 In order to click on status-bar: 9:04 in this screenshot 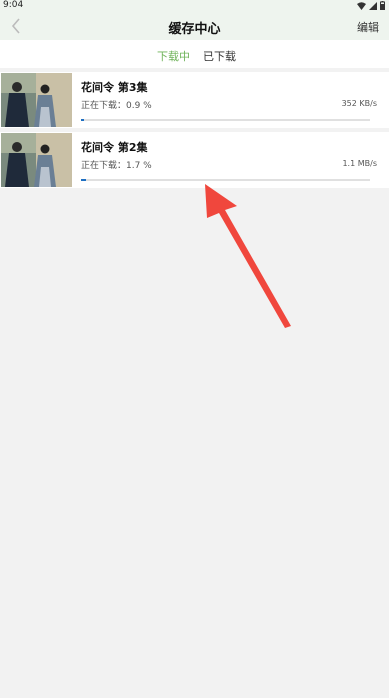, I will do `click(194, 6)`.